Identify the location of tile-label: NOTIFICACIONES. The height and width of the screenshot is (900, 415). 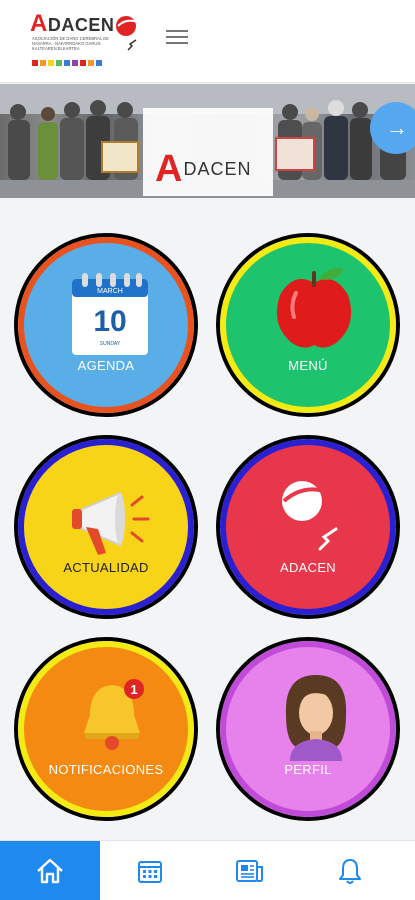
(106, 769).